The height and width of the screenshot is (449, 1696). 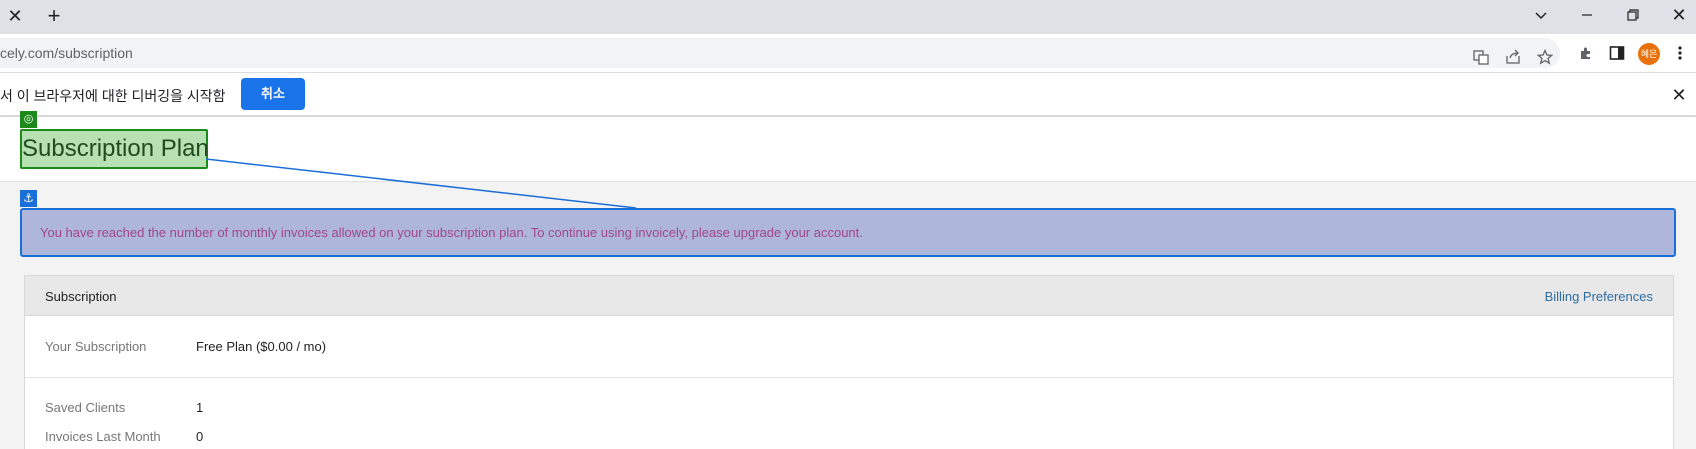 What do you see at coordinates (54, 16) in the screenshot?
I see `new-tab-button: +` at bounding box center [54, 16].